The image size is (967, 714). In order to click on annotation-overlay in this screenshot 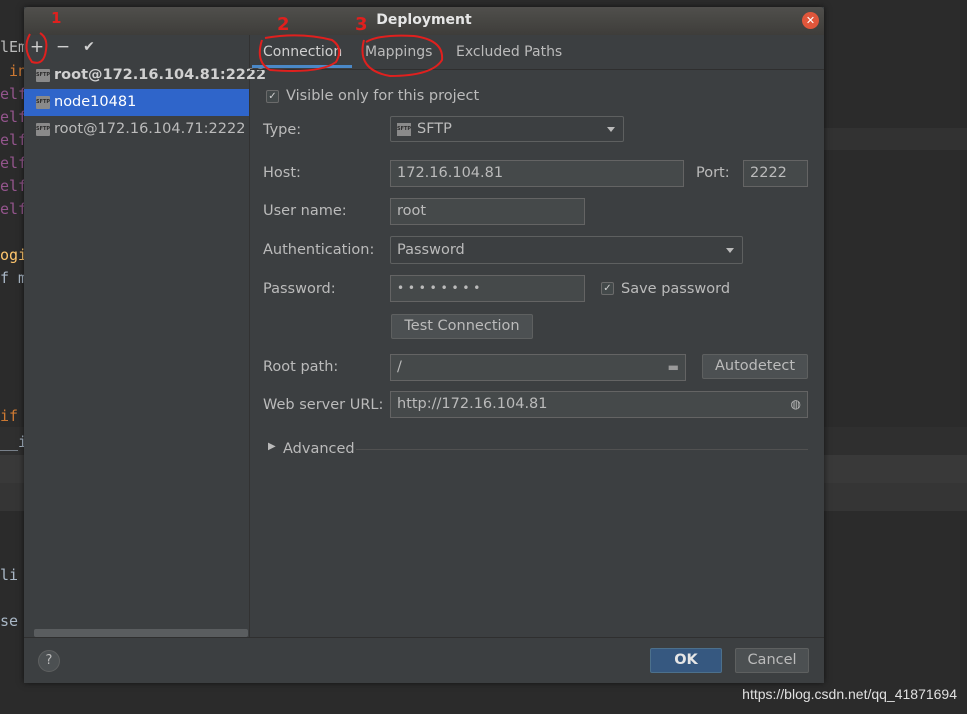, I will do `click(234, 55)`.